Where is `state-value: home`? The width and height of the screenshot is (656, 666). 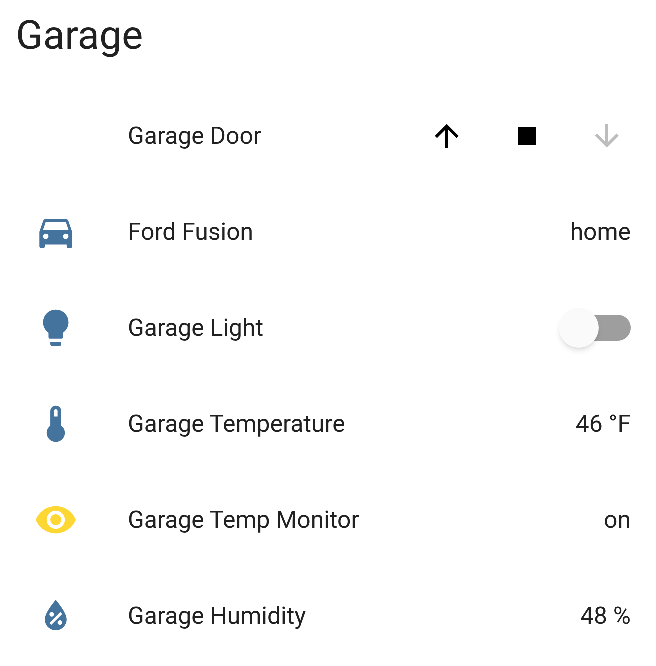 state-value: home is located at coordinates (600, 232).